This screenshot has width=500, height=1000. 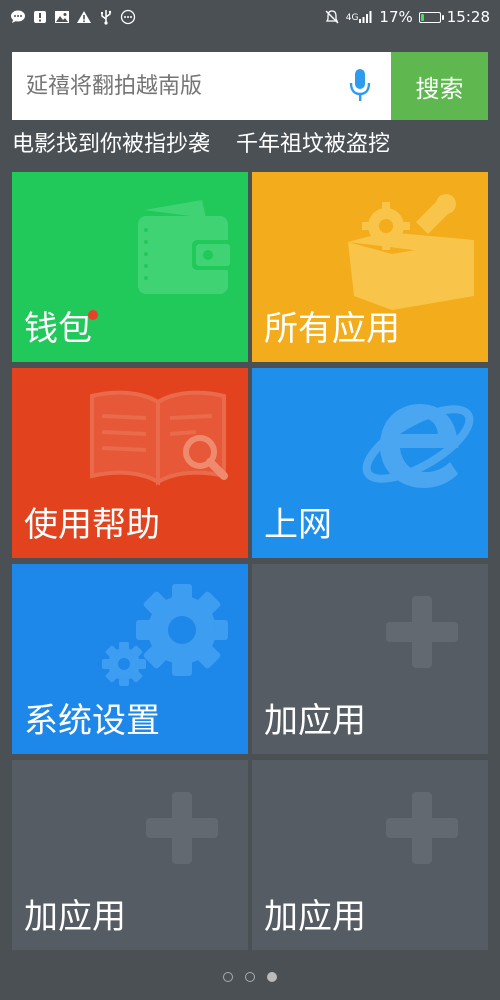 What do you see at coordinates (93, 315) in the screenshot?
I see `notification-badge` at bounding box center [93, 315].